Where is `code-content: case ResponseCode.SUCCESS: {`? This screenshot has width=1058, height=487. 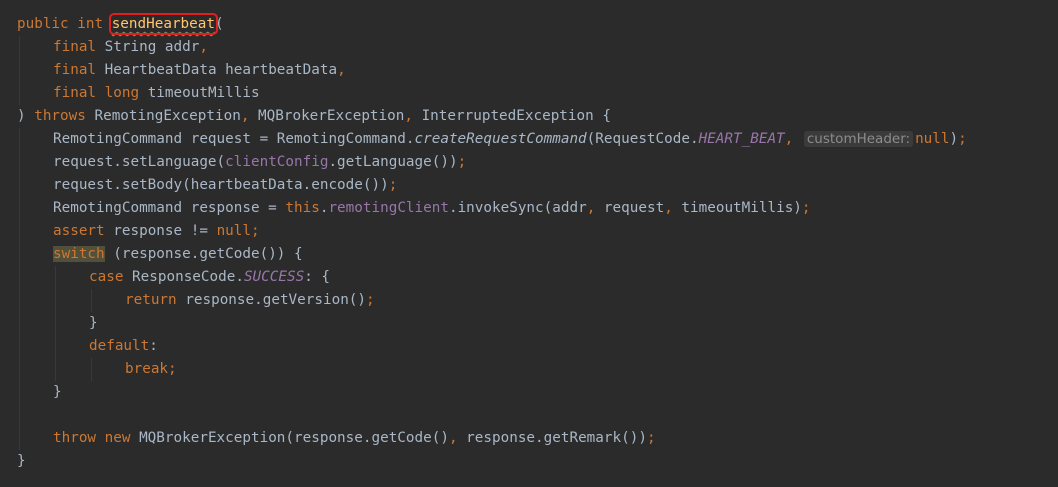 code-content: case ResponseCode.SUCCESS: { is located at coordinates (209, 277).